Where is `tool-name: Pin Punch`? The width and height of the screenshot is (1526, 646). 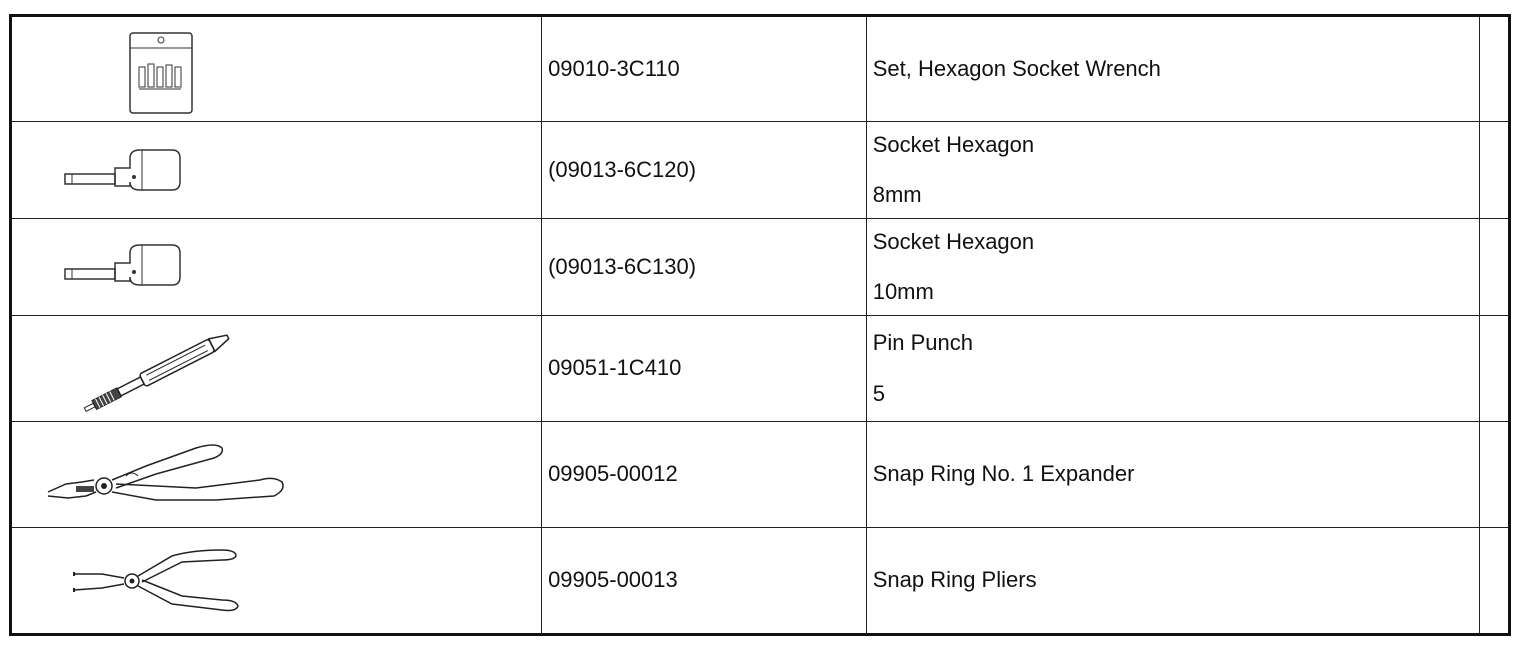 tool-name: Pin Punch is located at coordinates (922, 343).